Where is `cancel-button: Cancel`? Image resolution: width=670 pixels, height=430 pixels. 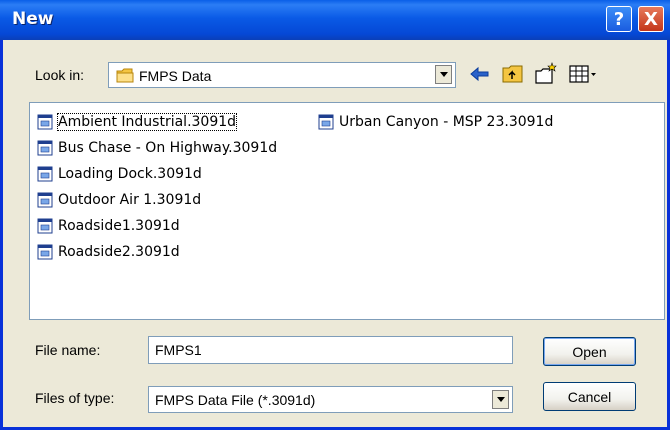
cancel-button: Cancel is located at coordinates (589, 396).